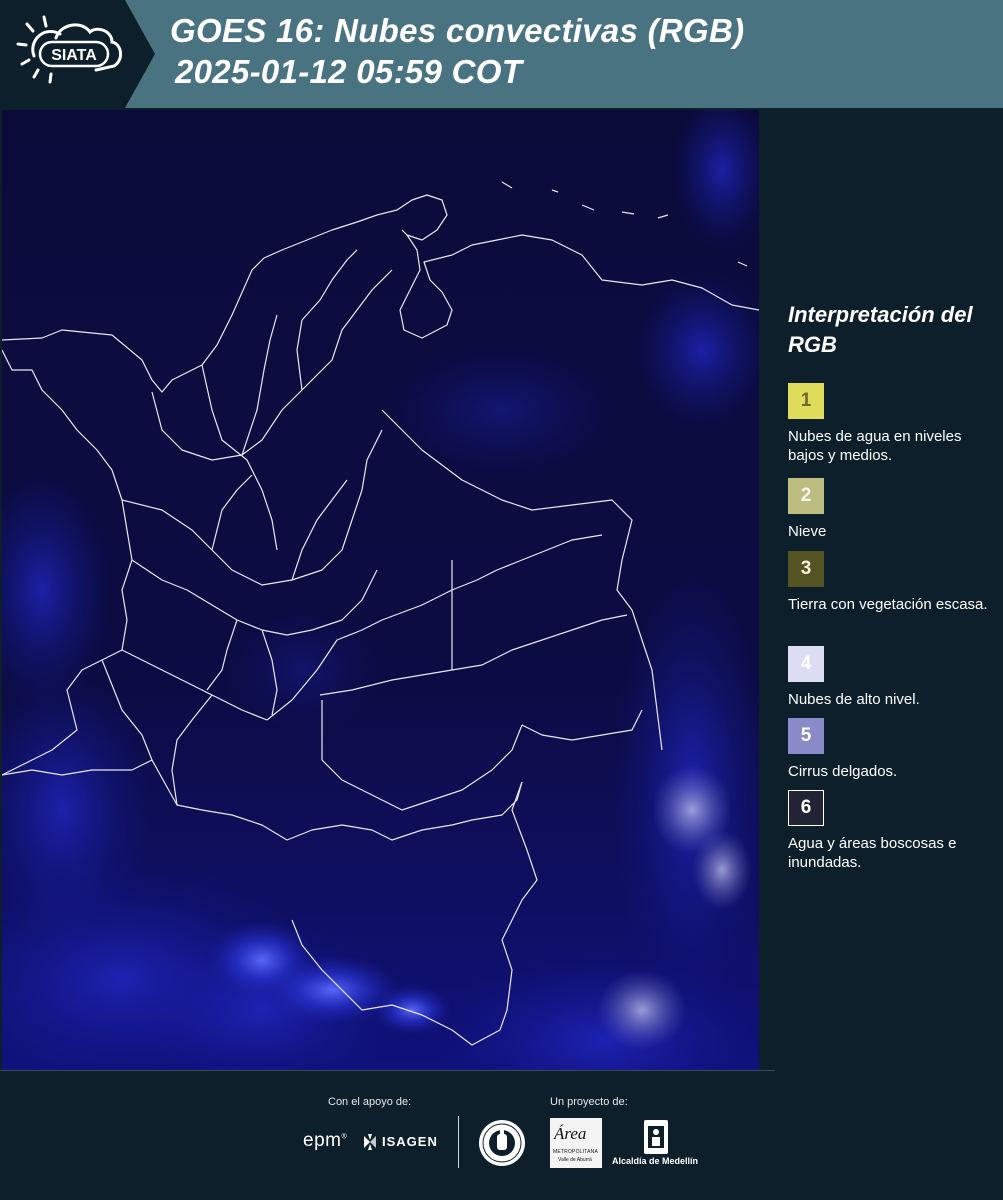 The width and height of the screenshot is (1003, 1200). I want to click on area-metropolitana-logo: Área METROPOLITANA Valle de Aburrá, so click(576, 1143).